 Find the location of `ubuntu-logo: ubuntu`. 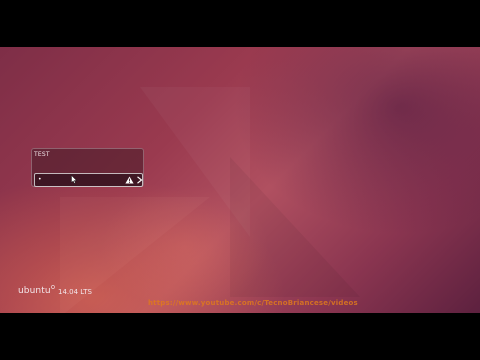

ubuntu-logo: ubuntu is located at coordinates (34, 291).